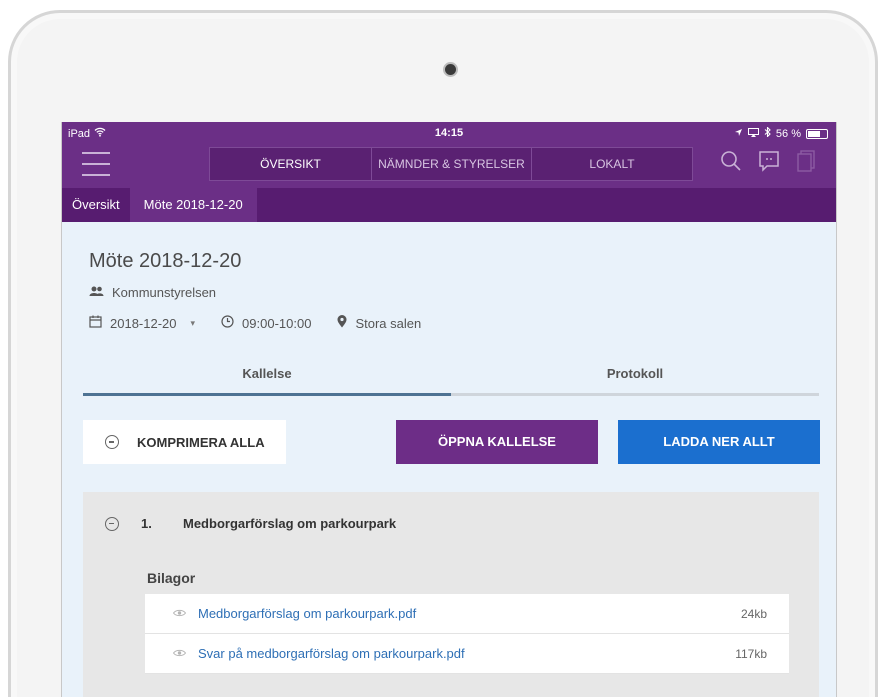  I want to click on nav-row: ÖVERSIKT NÄMNDER & STYRELSER LOKALT, so click(449, 166).